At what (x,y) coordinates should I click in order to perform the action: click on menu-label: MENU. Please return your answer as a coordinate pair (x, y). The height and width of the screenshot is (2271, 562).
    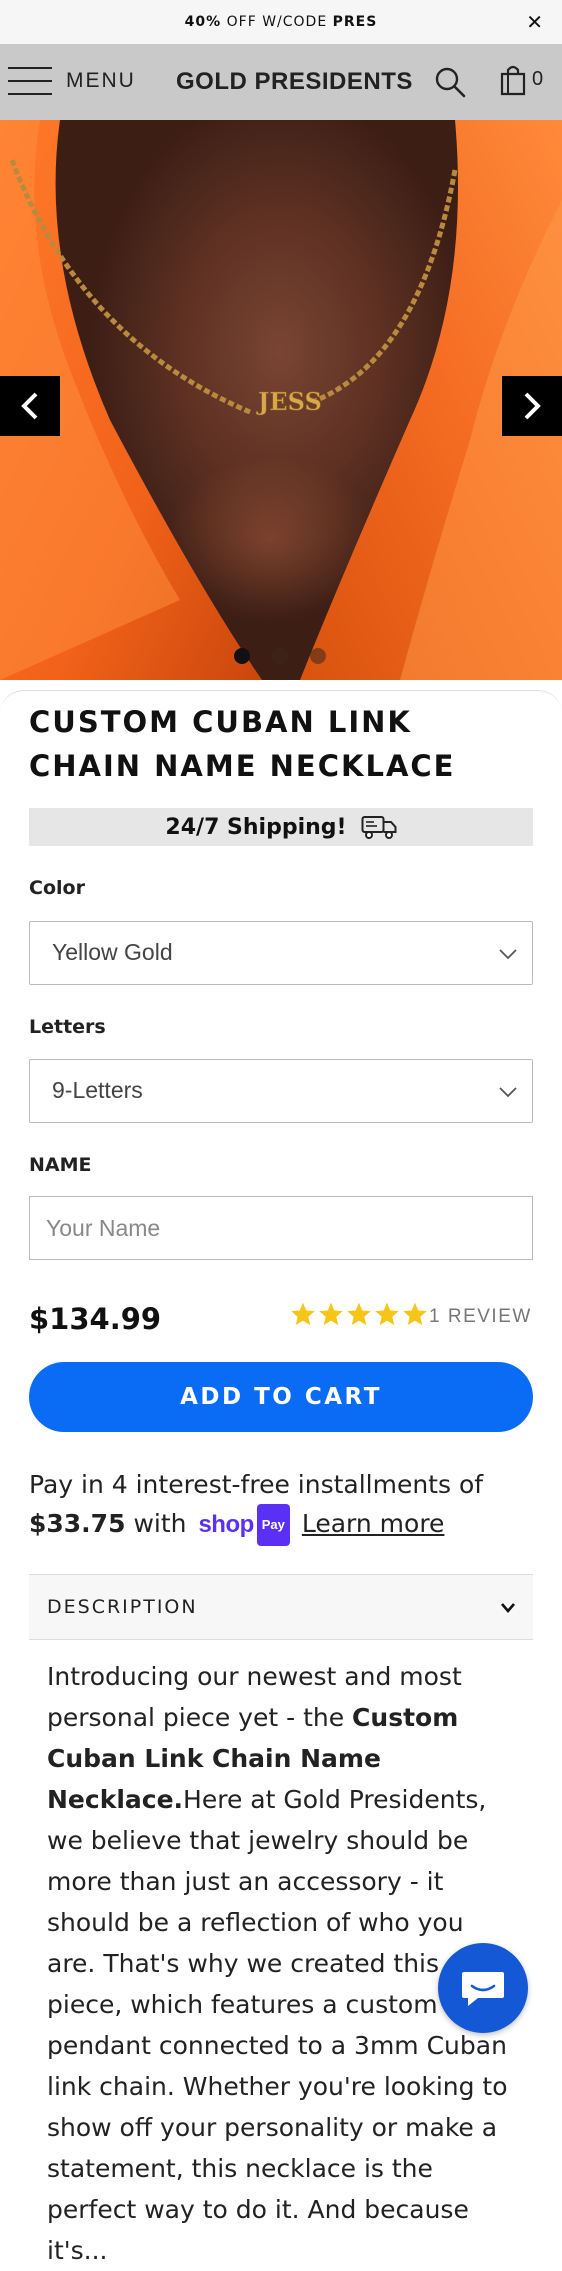
    Looking at the image, I should click on (101, 80).